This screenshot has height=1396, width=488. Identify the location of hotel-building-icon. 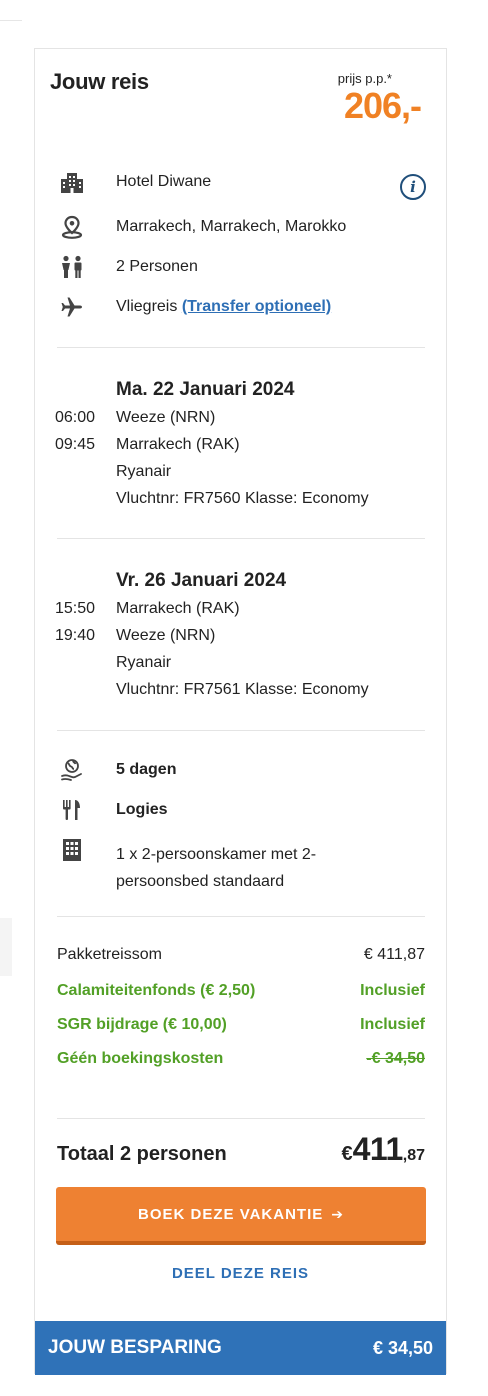
(72, 182).